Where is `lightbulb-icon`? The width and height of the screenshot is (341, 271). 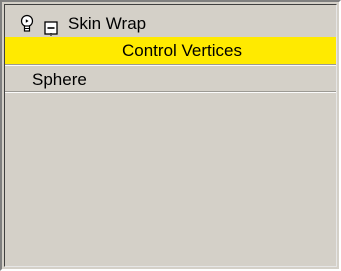 lightbulb-icon is located at coordinates (27, 24).